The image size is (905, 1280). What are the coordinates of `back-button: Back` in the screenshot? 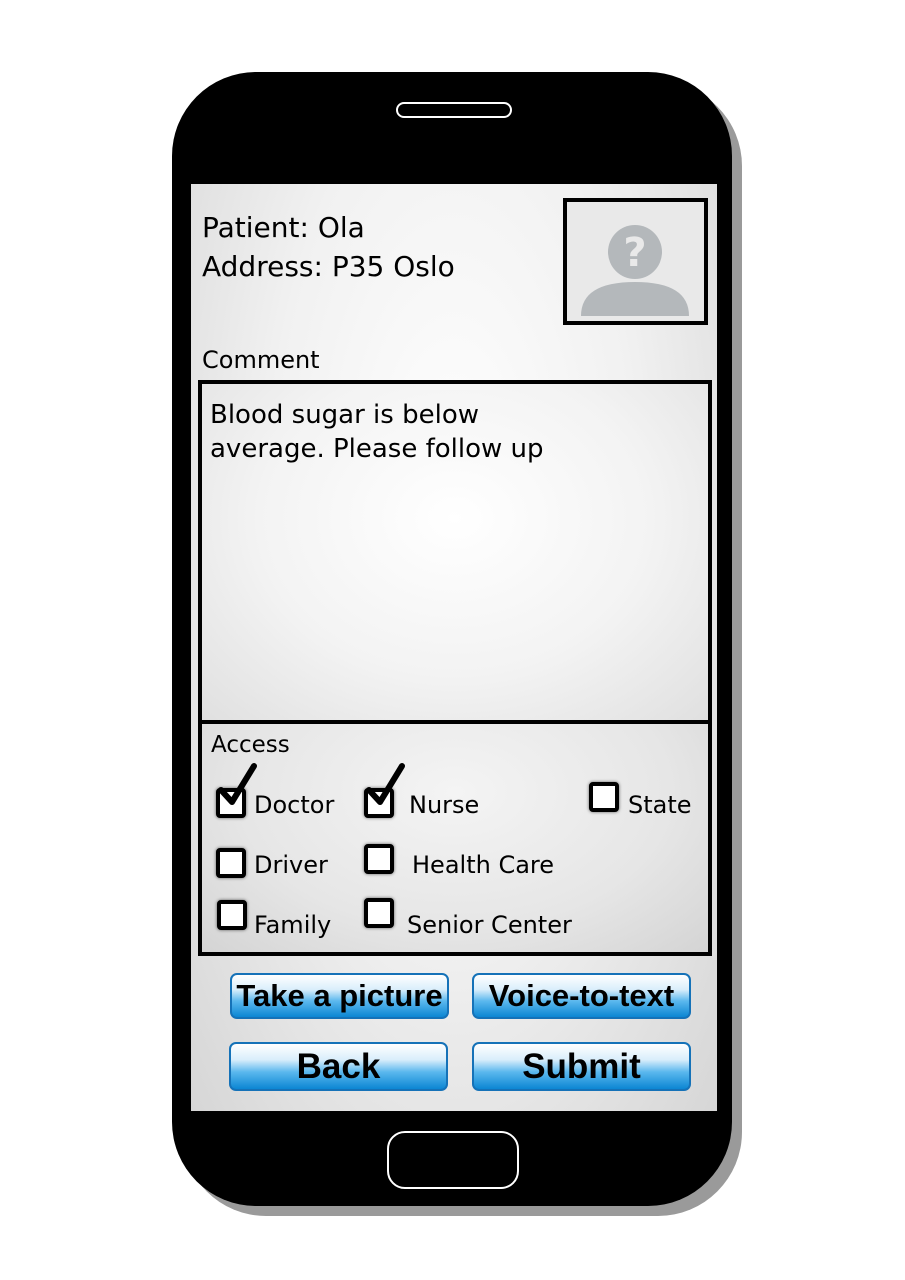 It's located at (338, 1066).